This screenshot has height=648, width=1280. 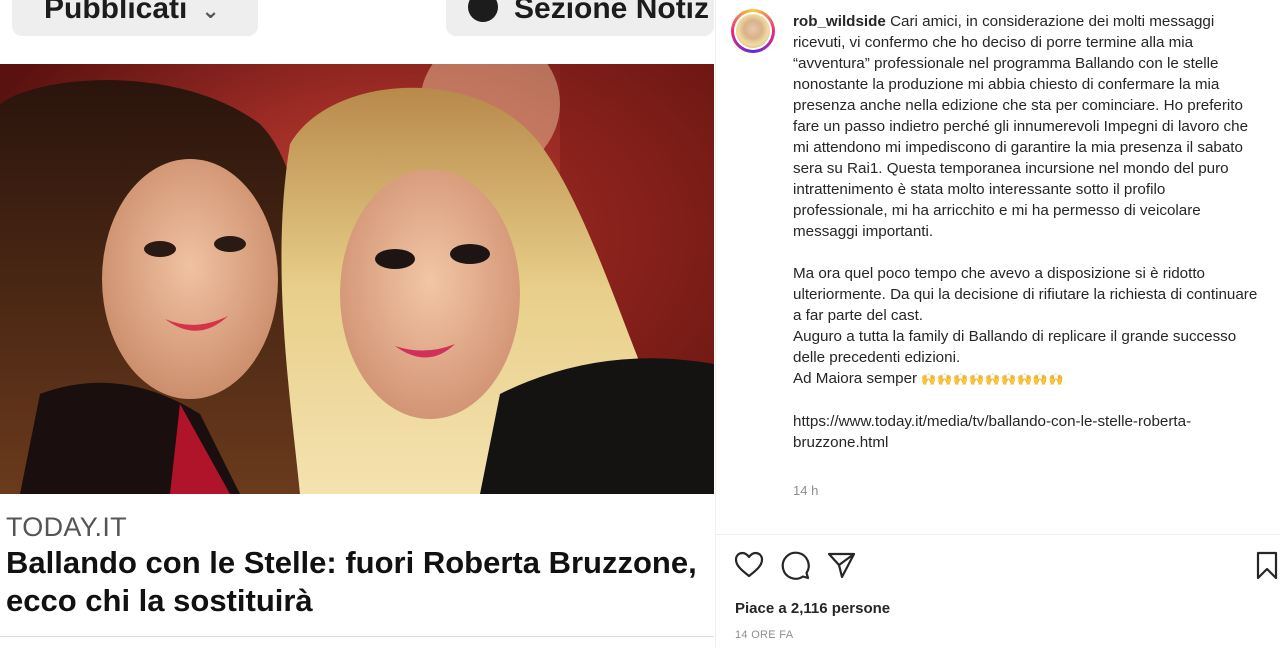 What do you see at coordinates (855, 378) in the screenshot?
I see `caption-paragraph-4: Ad Maiora semper` at bounding box center [855, 378].